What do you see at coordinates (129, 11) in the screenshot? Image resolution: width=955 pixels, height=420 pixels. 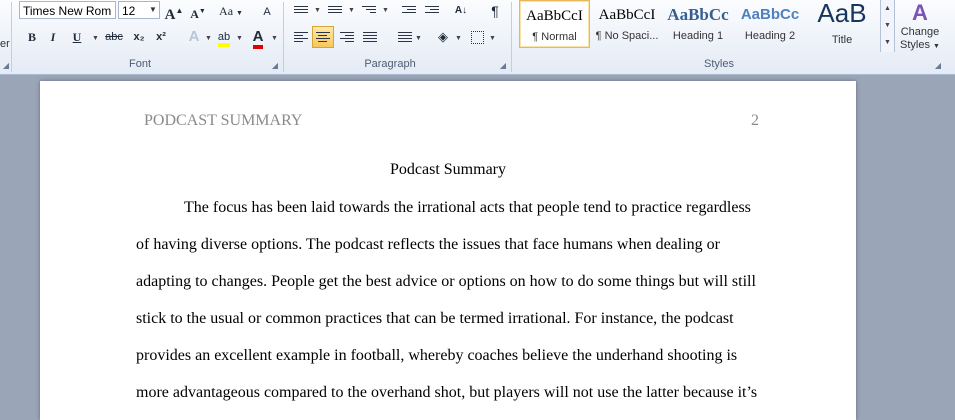 I see `font-size-value: 12` at bounding box center [129, 11].